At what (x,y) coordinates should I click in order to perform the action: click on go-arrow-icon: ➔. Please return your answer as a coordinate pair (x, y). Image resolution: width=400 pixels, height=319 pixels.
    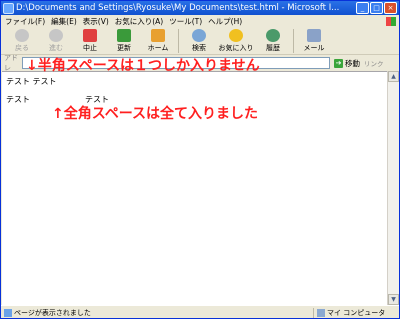
    Looking at the image, I should click on (338, 63).